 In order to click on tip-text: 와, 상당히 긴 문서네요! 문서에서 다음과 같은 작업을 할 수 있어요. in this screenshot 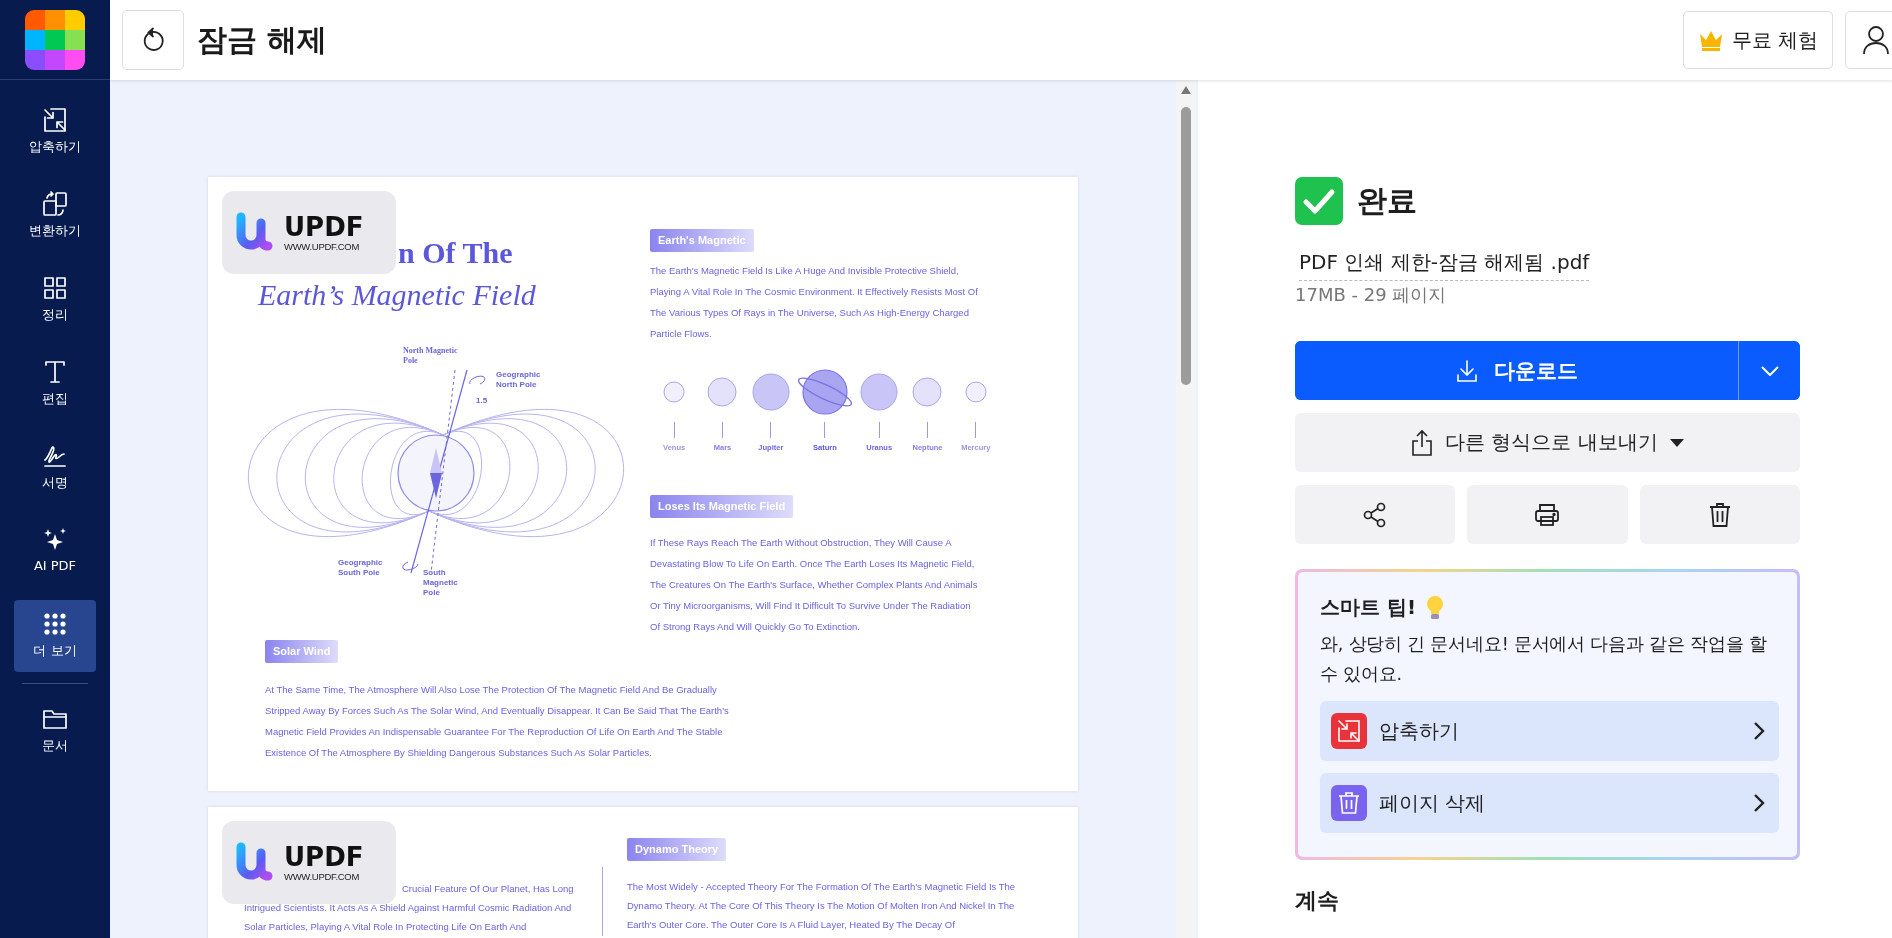, I will do `click(1544, 659)`.